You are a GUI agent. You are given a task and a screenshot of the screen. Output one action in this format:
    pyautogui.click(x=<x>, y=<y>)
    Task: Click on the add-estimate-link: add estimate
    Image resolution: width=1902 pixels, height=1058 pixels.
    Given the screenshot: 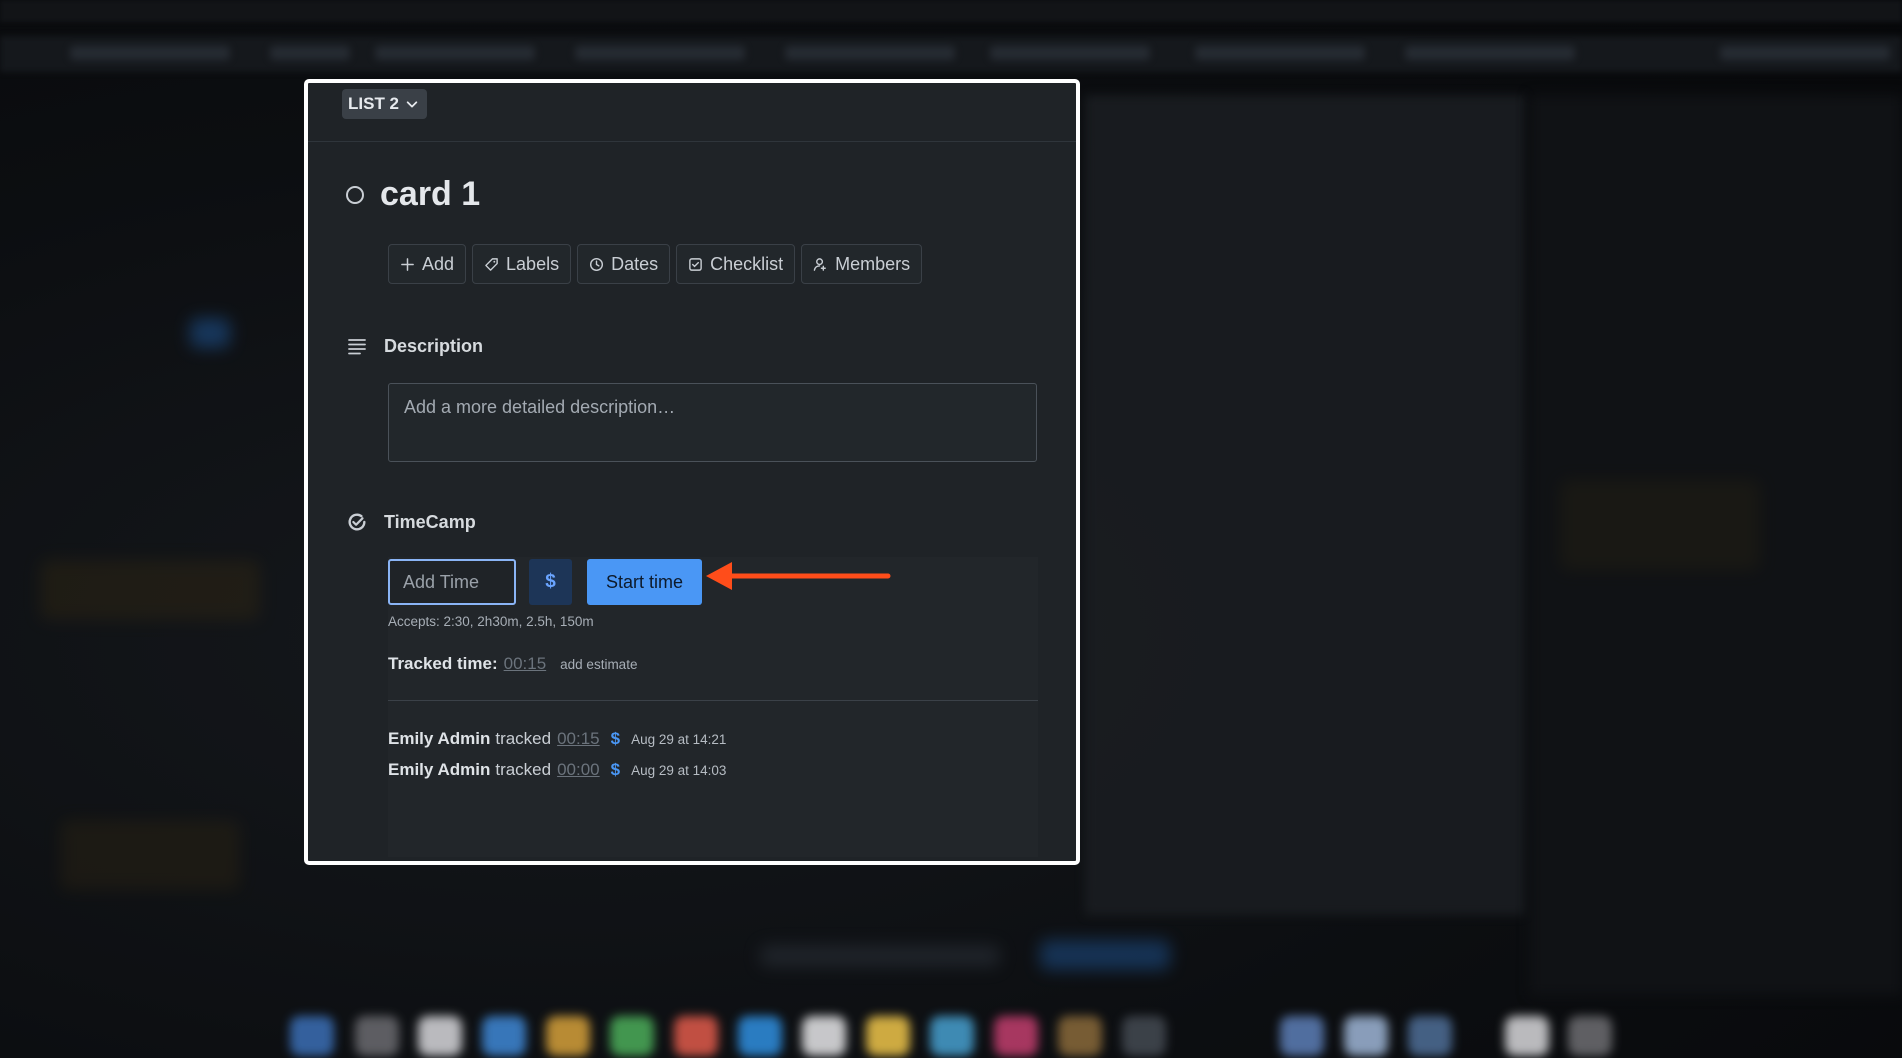 What is the action you would take?
    pyautogui.click(x=598, y=664)
    